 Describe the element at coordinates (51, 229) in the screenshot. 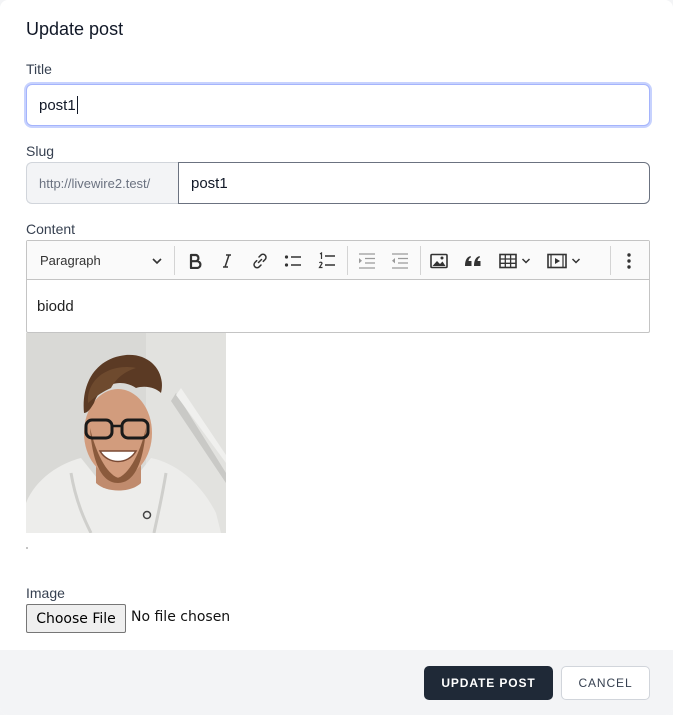

I see `content-label: Content` at that location.